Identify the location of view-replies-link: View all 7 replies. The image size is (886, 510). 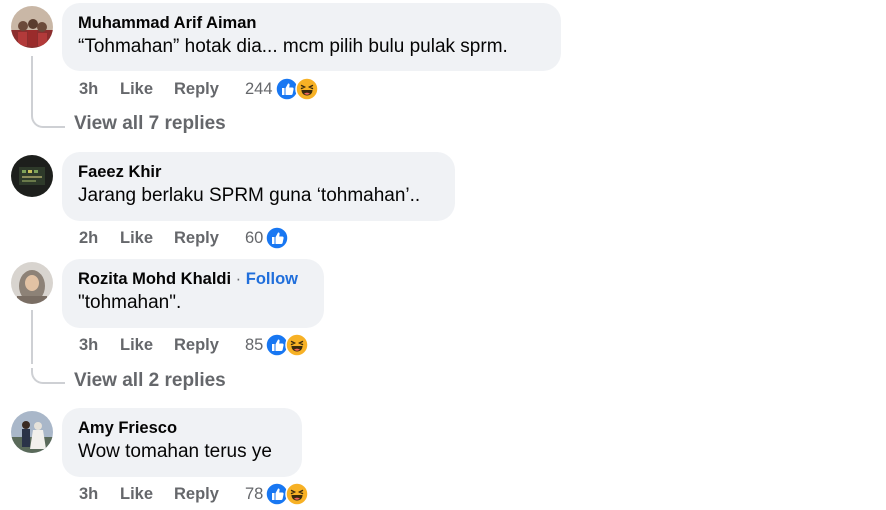
(150, 124).